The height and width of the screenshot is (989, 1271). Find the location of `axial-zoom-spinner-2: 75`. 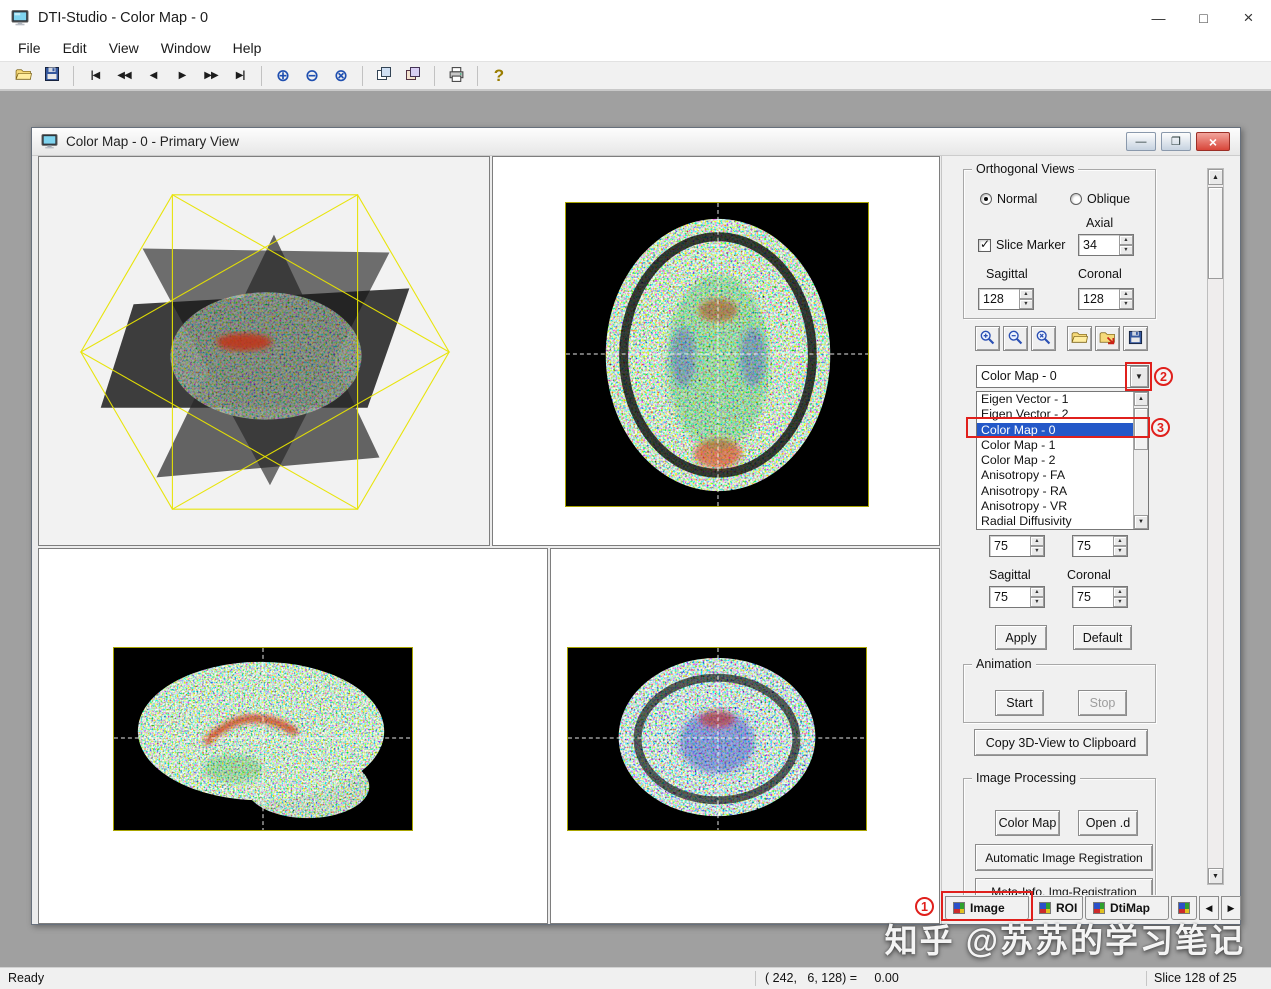

axial-zoom-spinner-2: 75 is located at coordinates (1100, 546).